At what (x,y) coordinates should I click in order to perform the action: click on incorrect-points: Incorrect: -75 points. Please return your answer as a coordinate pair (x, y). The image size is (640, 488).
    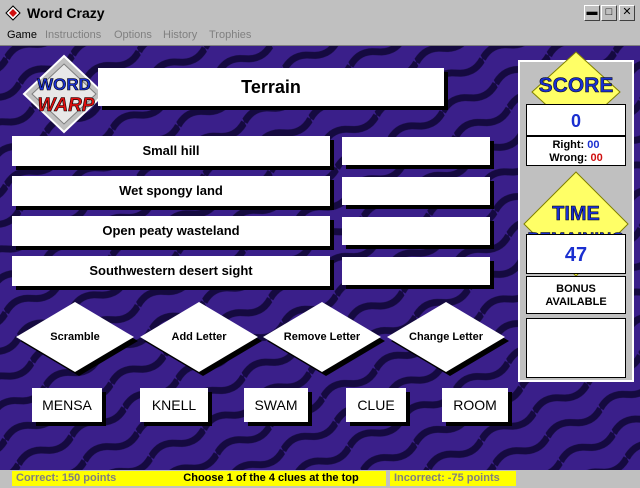
    Looking at the image, I should click on (453, 478).